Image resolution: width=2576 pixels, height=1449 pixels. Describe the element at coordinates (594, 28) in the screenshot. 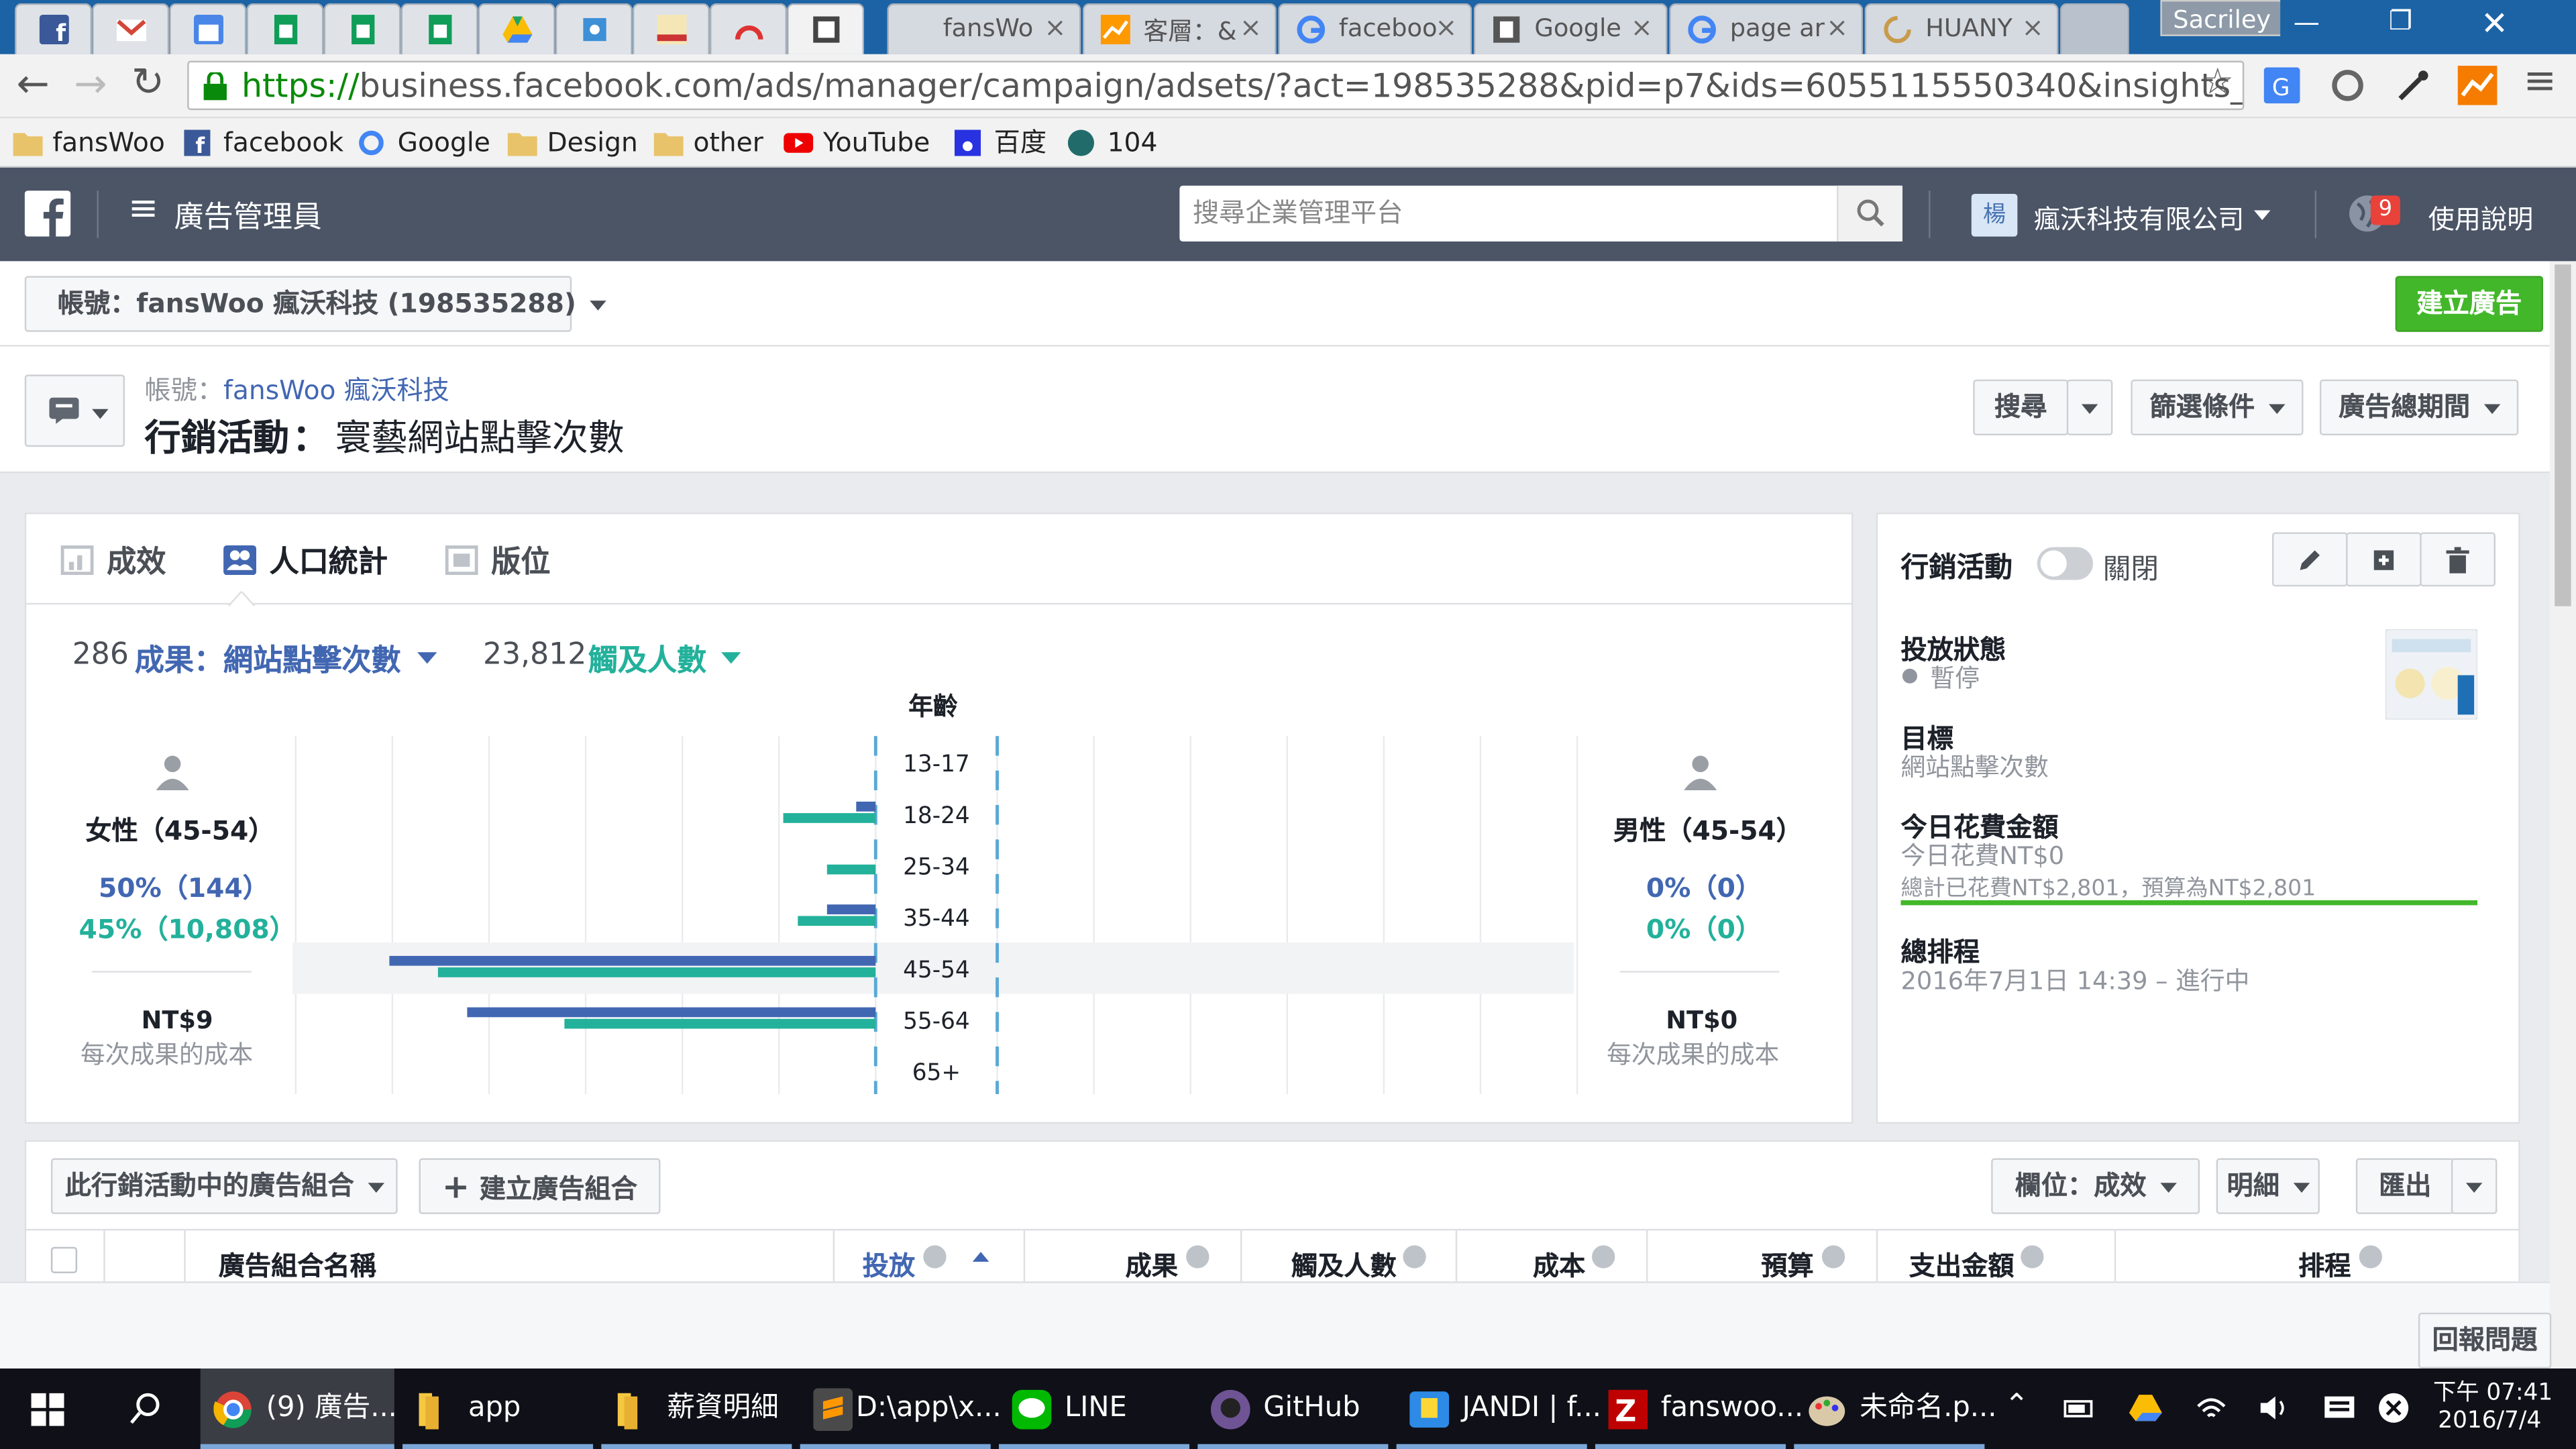

I see `pinned-tab-app` at that location.